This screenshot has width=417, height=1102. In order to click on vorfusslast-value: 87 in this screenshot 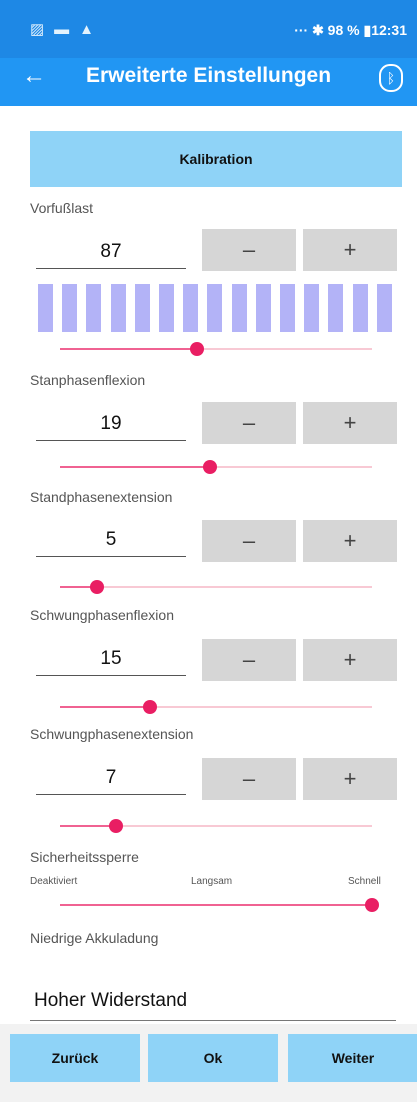, I will do `click(111, 250)`.